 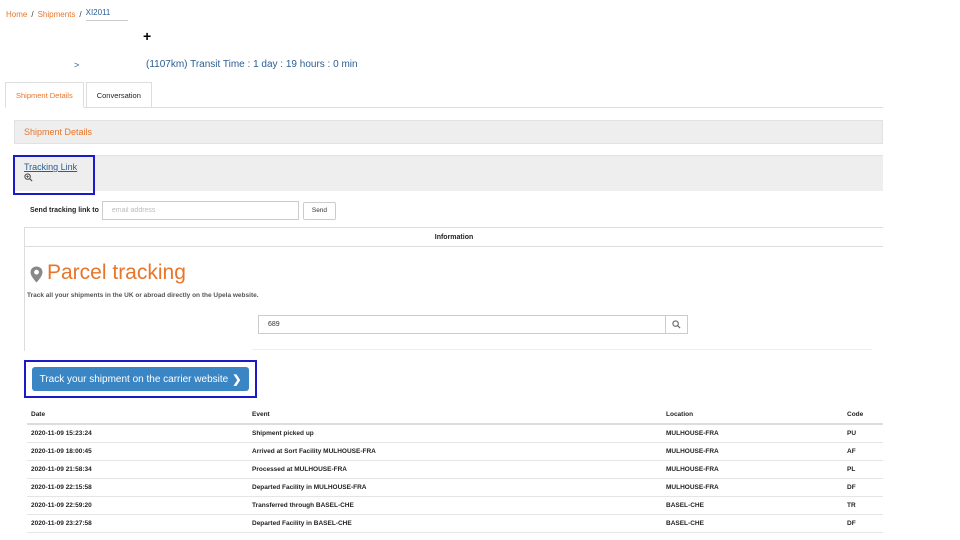 What do you see at coordinates (237, 379) in the screenshot?
I see `chevron-right-icon: ❯` at bounding box center [237, 379].